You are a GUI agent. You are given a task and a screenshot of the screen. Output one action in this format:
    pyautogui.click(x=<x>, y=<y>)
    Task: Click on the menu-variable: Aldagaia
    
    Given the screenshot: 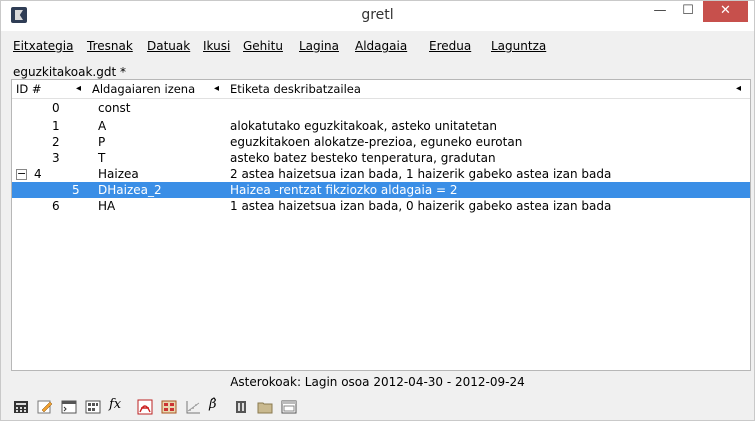 What is the action you would take?
    pyautogui.click(x=381, y=46)
    